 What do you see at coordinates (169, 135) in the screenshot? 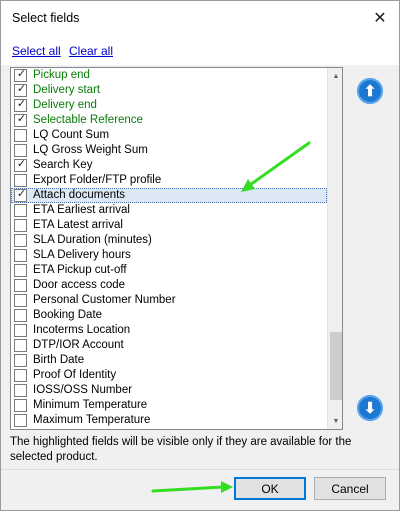
I see `field-row: LQ Count Sum` at bounding box center [169, 135].